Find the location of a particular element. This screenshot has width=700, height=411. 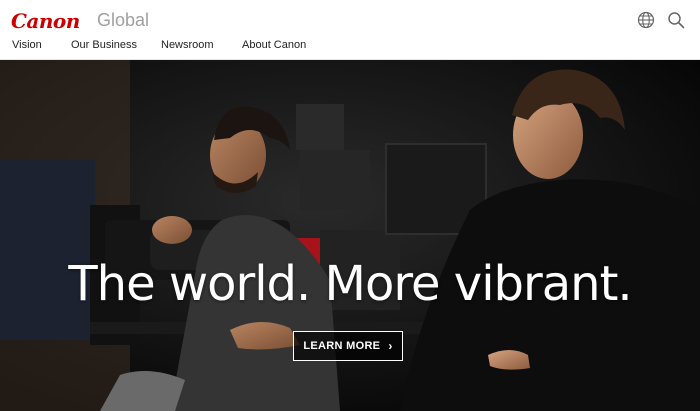

main-nav: Vision Our Business Newsroom About Canon is located at coordinates (159, 45).